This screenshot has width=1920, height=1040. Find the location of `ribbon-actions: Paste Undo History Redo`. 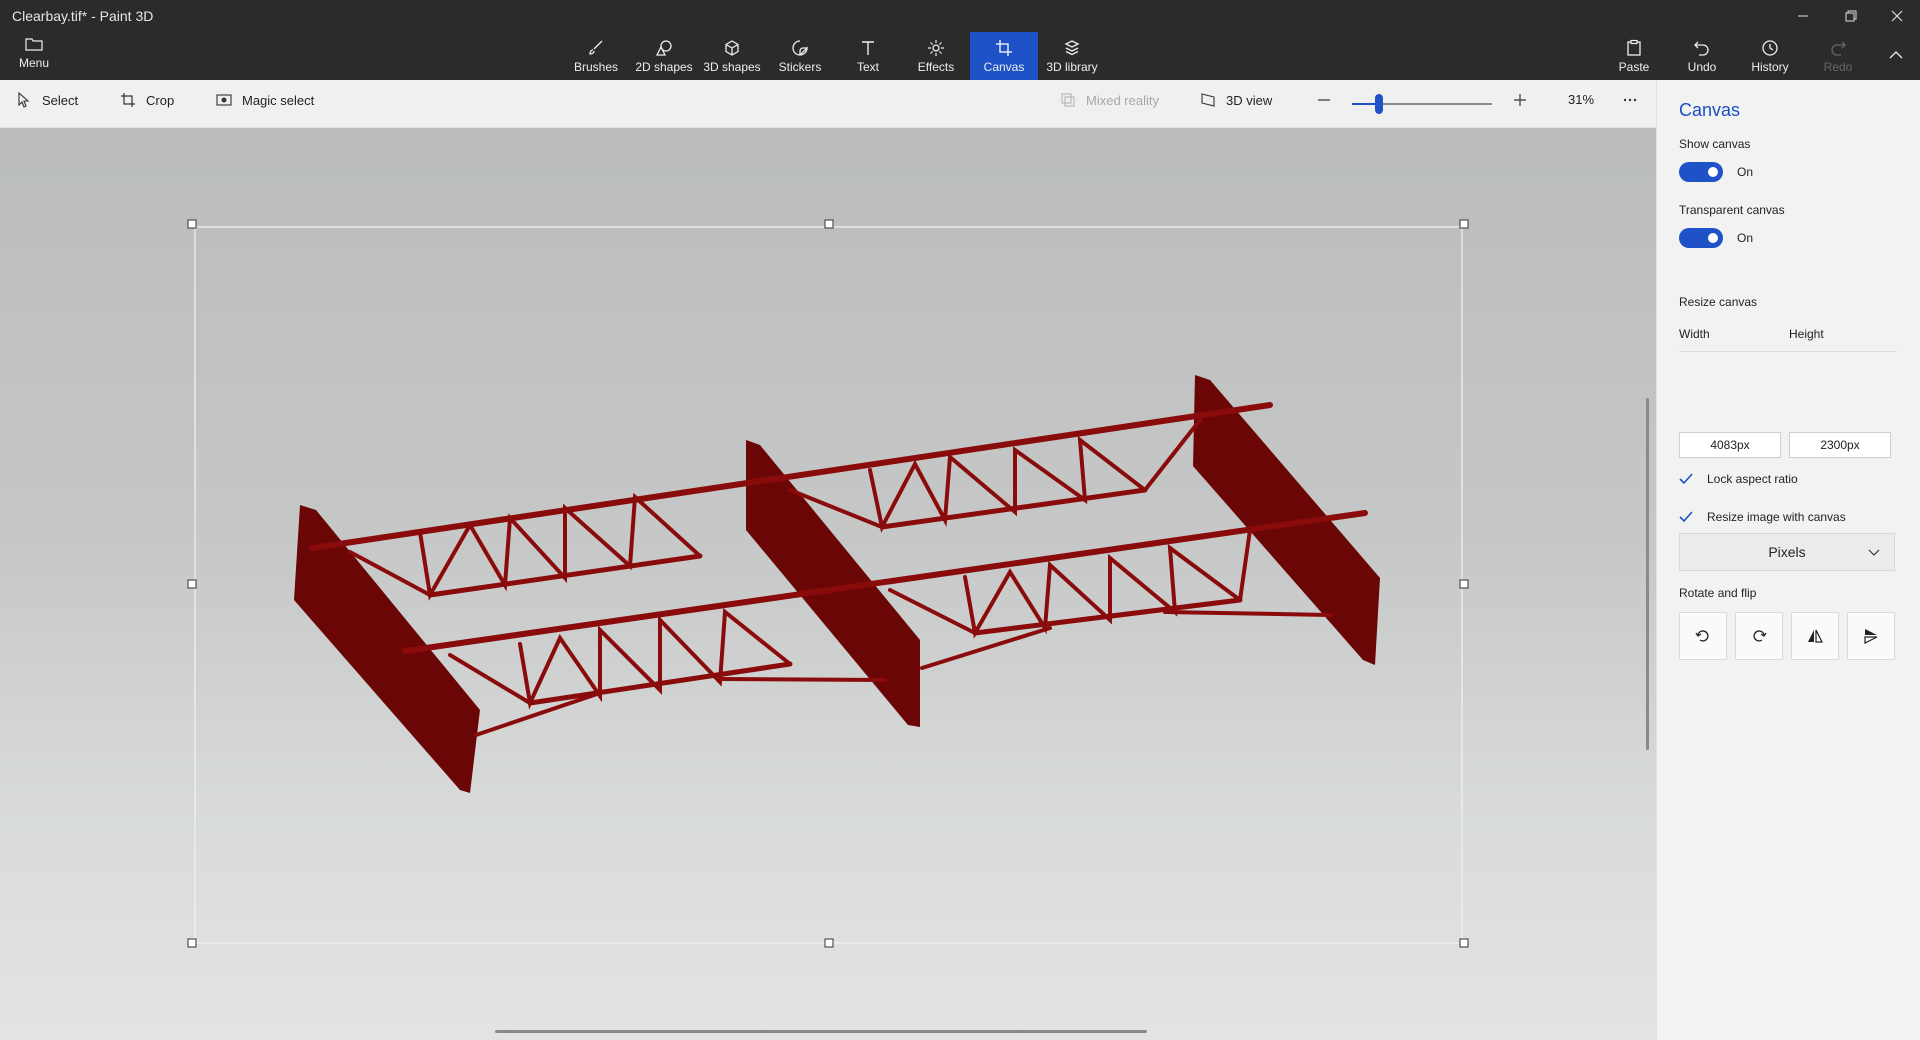

ribbon-actions: Paste Undo History Redo is located at coordinates (1760, 56).